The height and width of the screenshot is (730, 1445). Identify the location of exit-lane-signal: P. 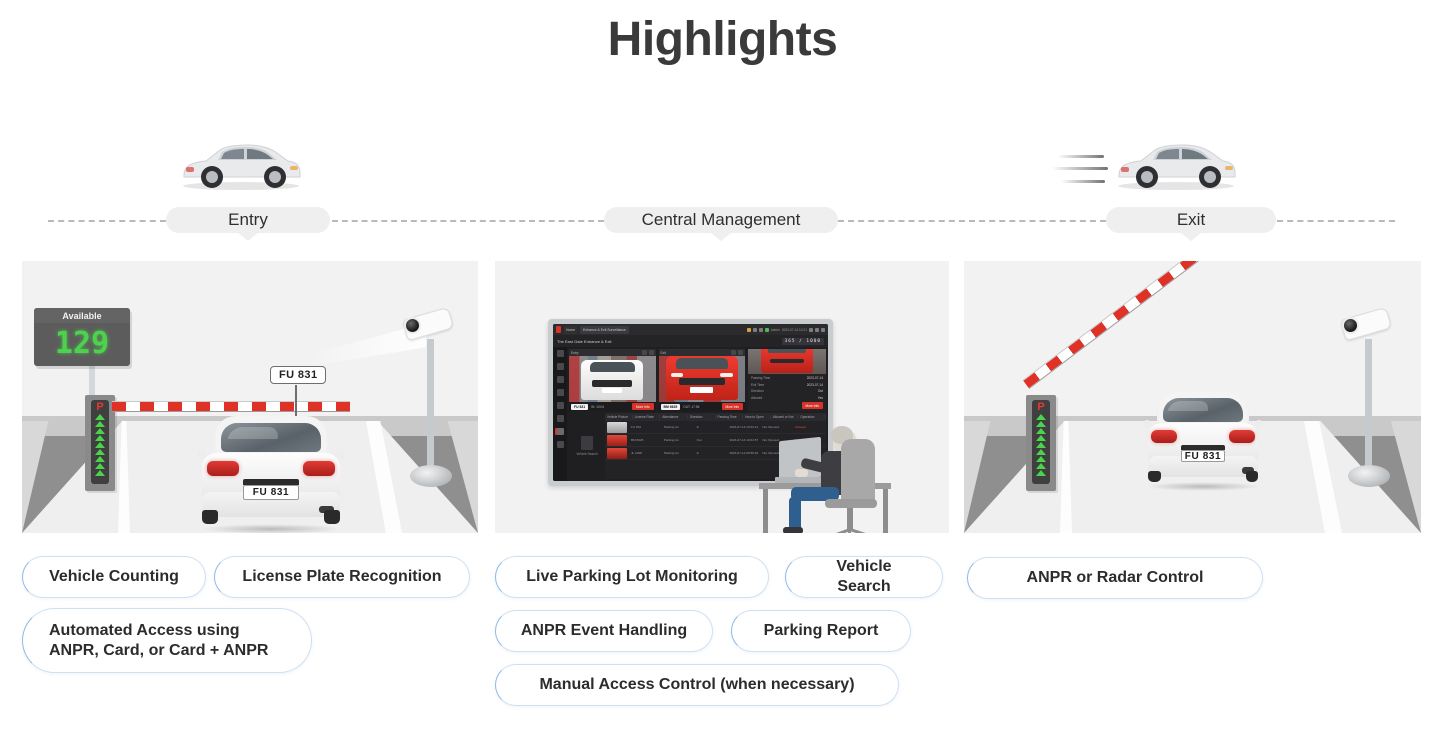
(1041, 443).